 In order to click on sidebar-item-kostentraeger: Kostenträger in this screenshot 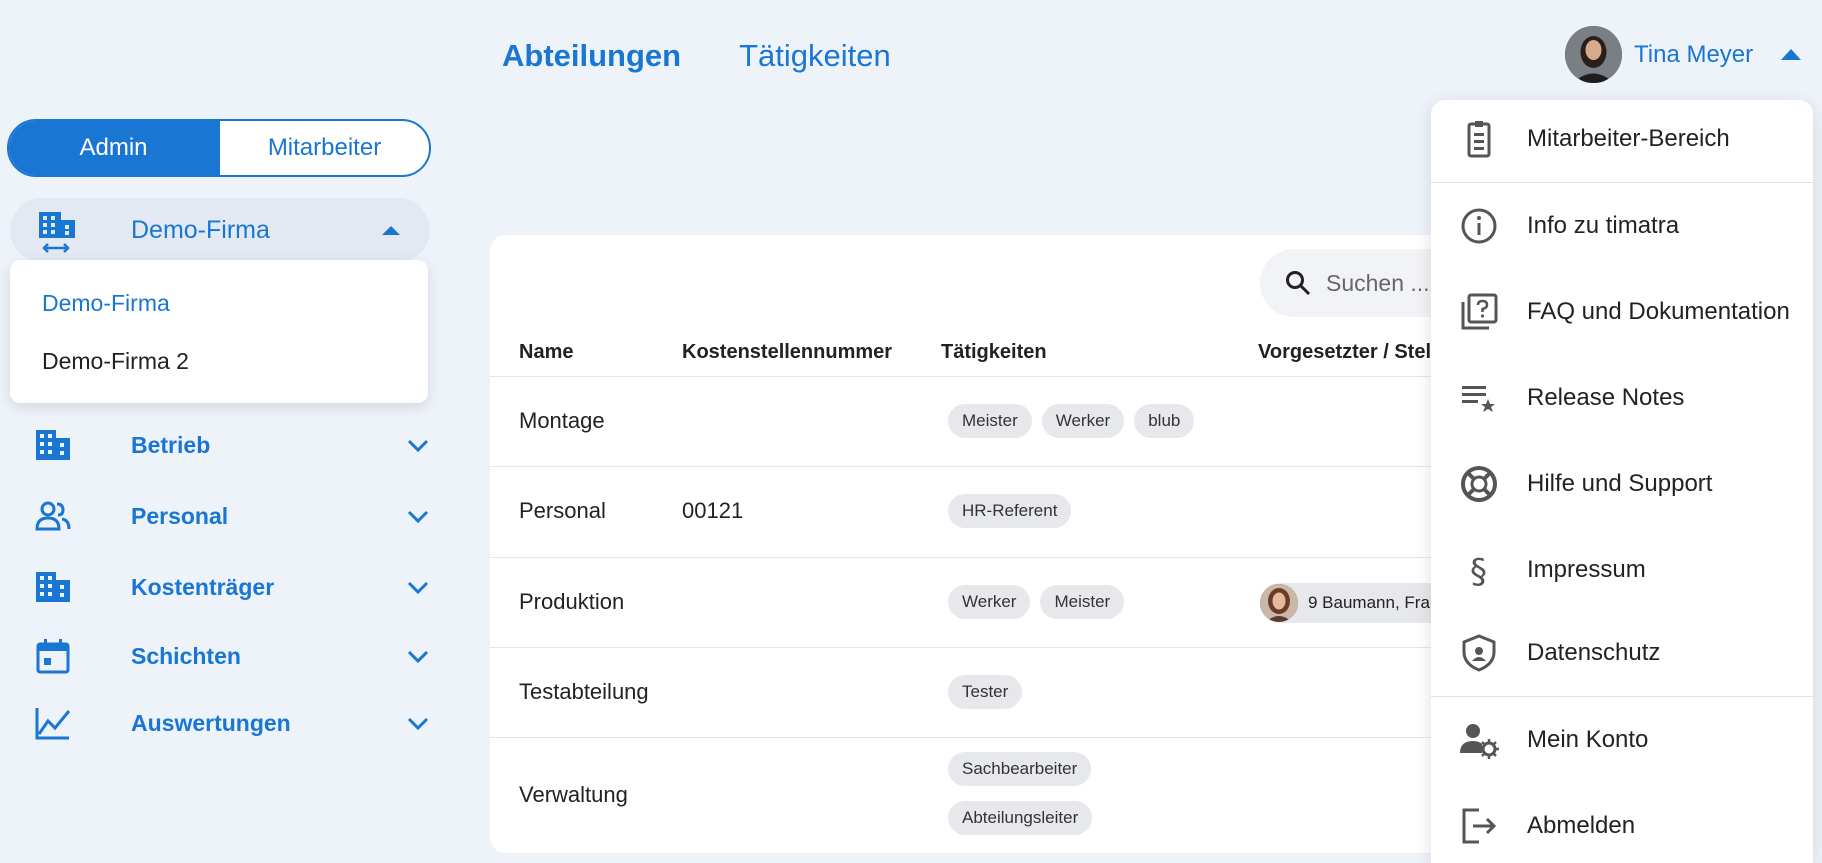, I will do `click(232, 587)`.